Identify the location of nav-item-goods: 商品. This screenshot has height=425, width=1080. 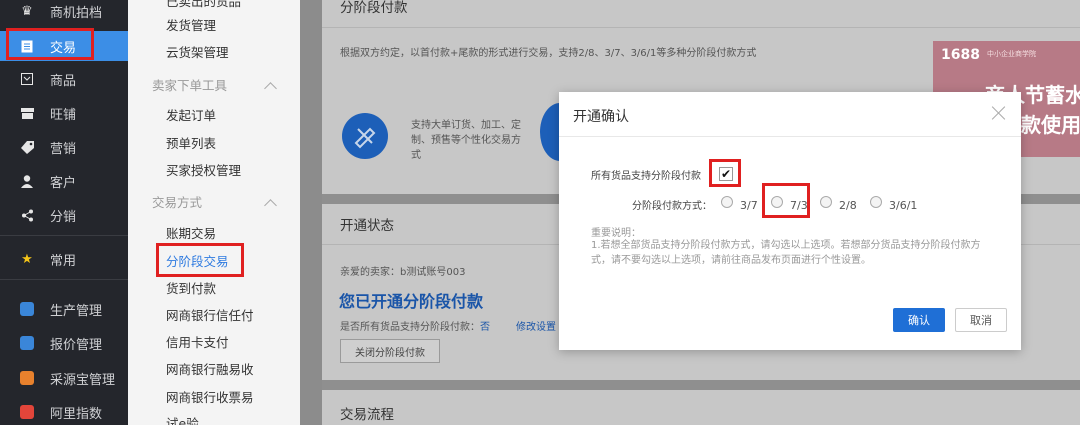
(64, 79).